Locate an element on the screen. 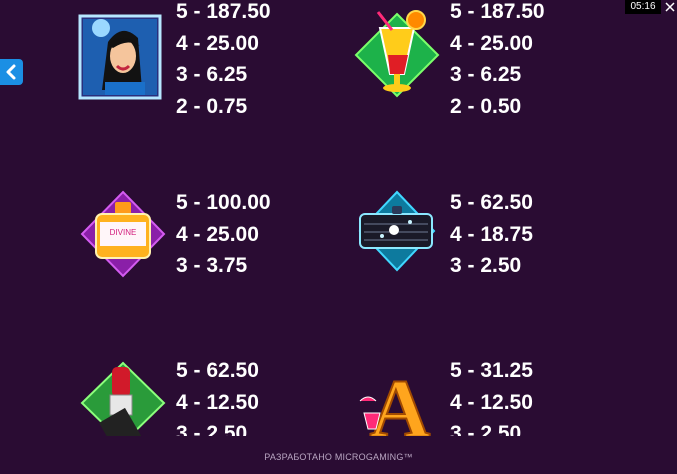 Image resolution: width=677 pixels, height=474 pixels. payout-list: 5 - 100.00 4 - 25.00 3 - 3.75 is located at coordinates (223, 234).